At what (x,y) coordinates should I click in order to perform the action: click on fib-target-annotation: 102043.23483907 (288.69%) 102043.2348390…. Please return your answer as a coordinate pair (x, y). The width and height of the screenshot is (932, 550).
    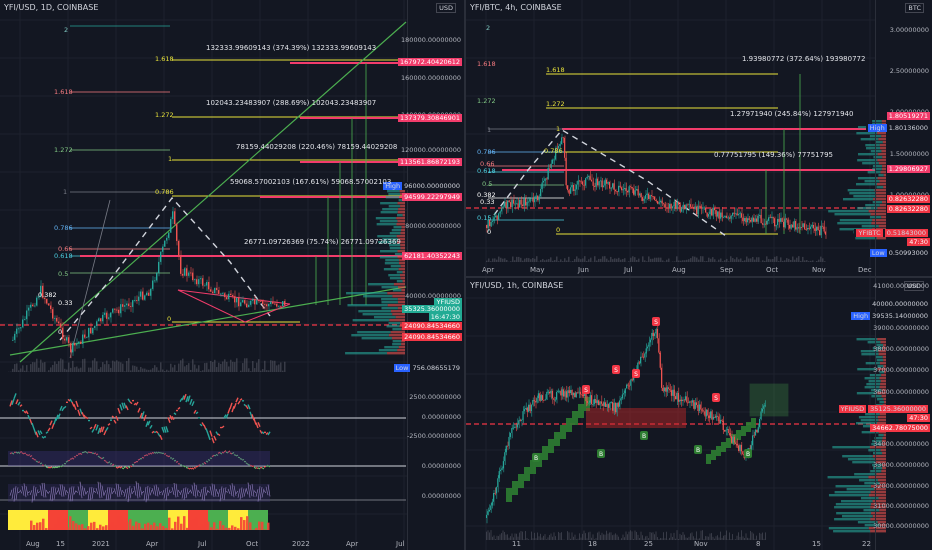
    Looking at the image, I should click on (291, 103).